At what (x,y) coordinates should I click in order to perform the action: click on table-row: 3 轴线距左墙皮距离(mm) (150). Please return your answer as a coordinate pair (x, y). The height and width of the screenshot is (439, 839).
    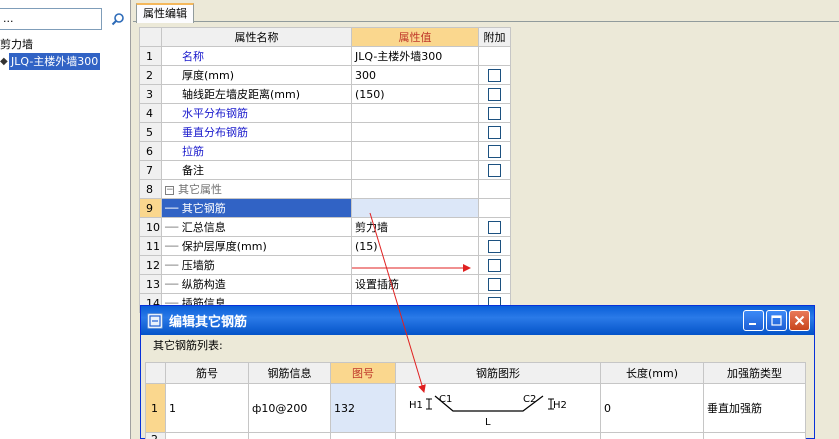
    Looking at the image, I should click on (325, 94).